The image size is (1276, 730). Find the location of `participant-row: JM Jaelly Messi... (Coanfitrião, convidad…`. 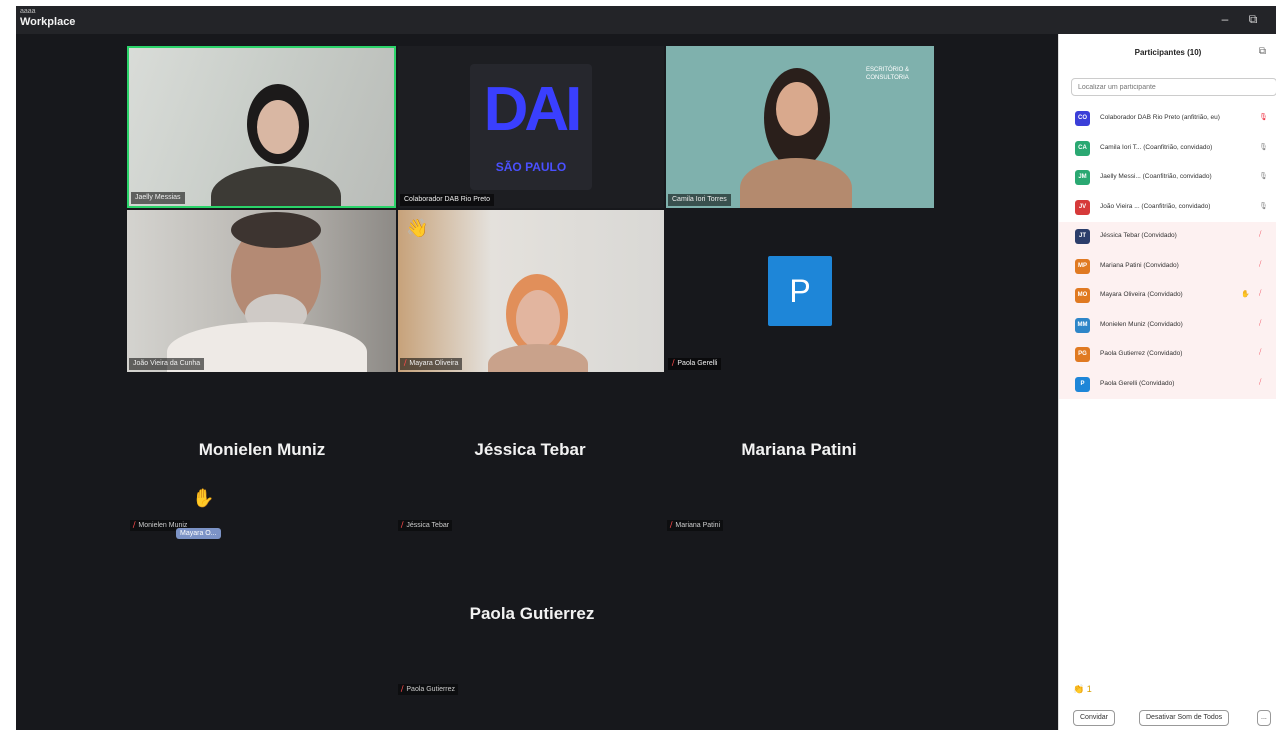

participant-row: JM Jaelly Messi... (Coanfitrião, convidad… is located at coordinates (1167, 178).